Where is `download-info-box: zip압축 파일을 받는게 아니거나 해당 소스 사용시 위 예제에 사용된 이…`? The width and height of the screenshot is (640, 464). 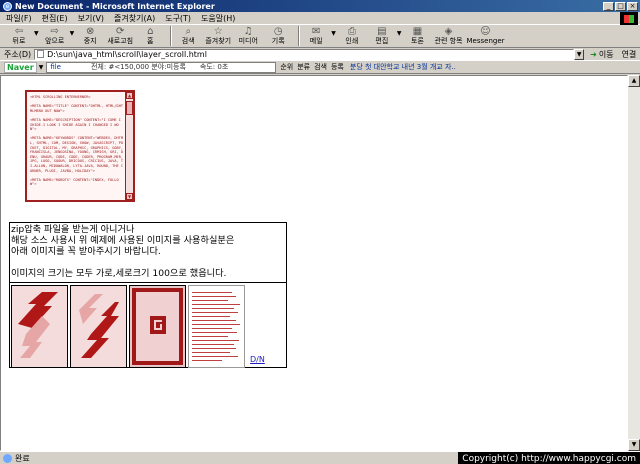 download-info-box: zip압축 파일을 받는게 아니거나 해당 소스 사용시 위 예제에 사용된 이… is located at coordinates (148, 295).